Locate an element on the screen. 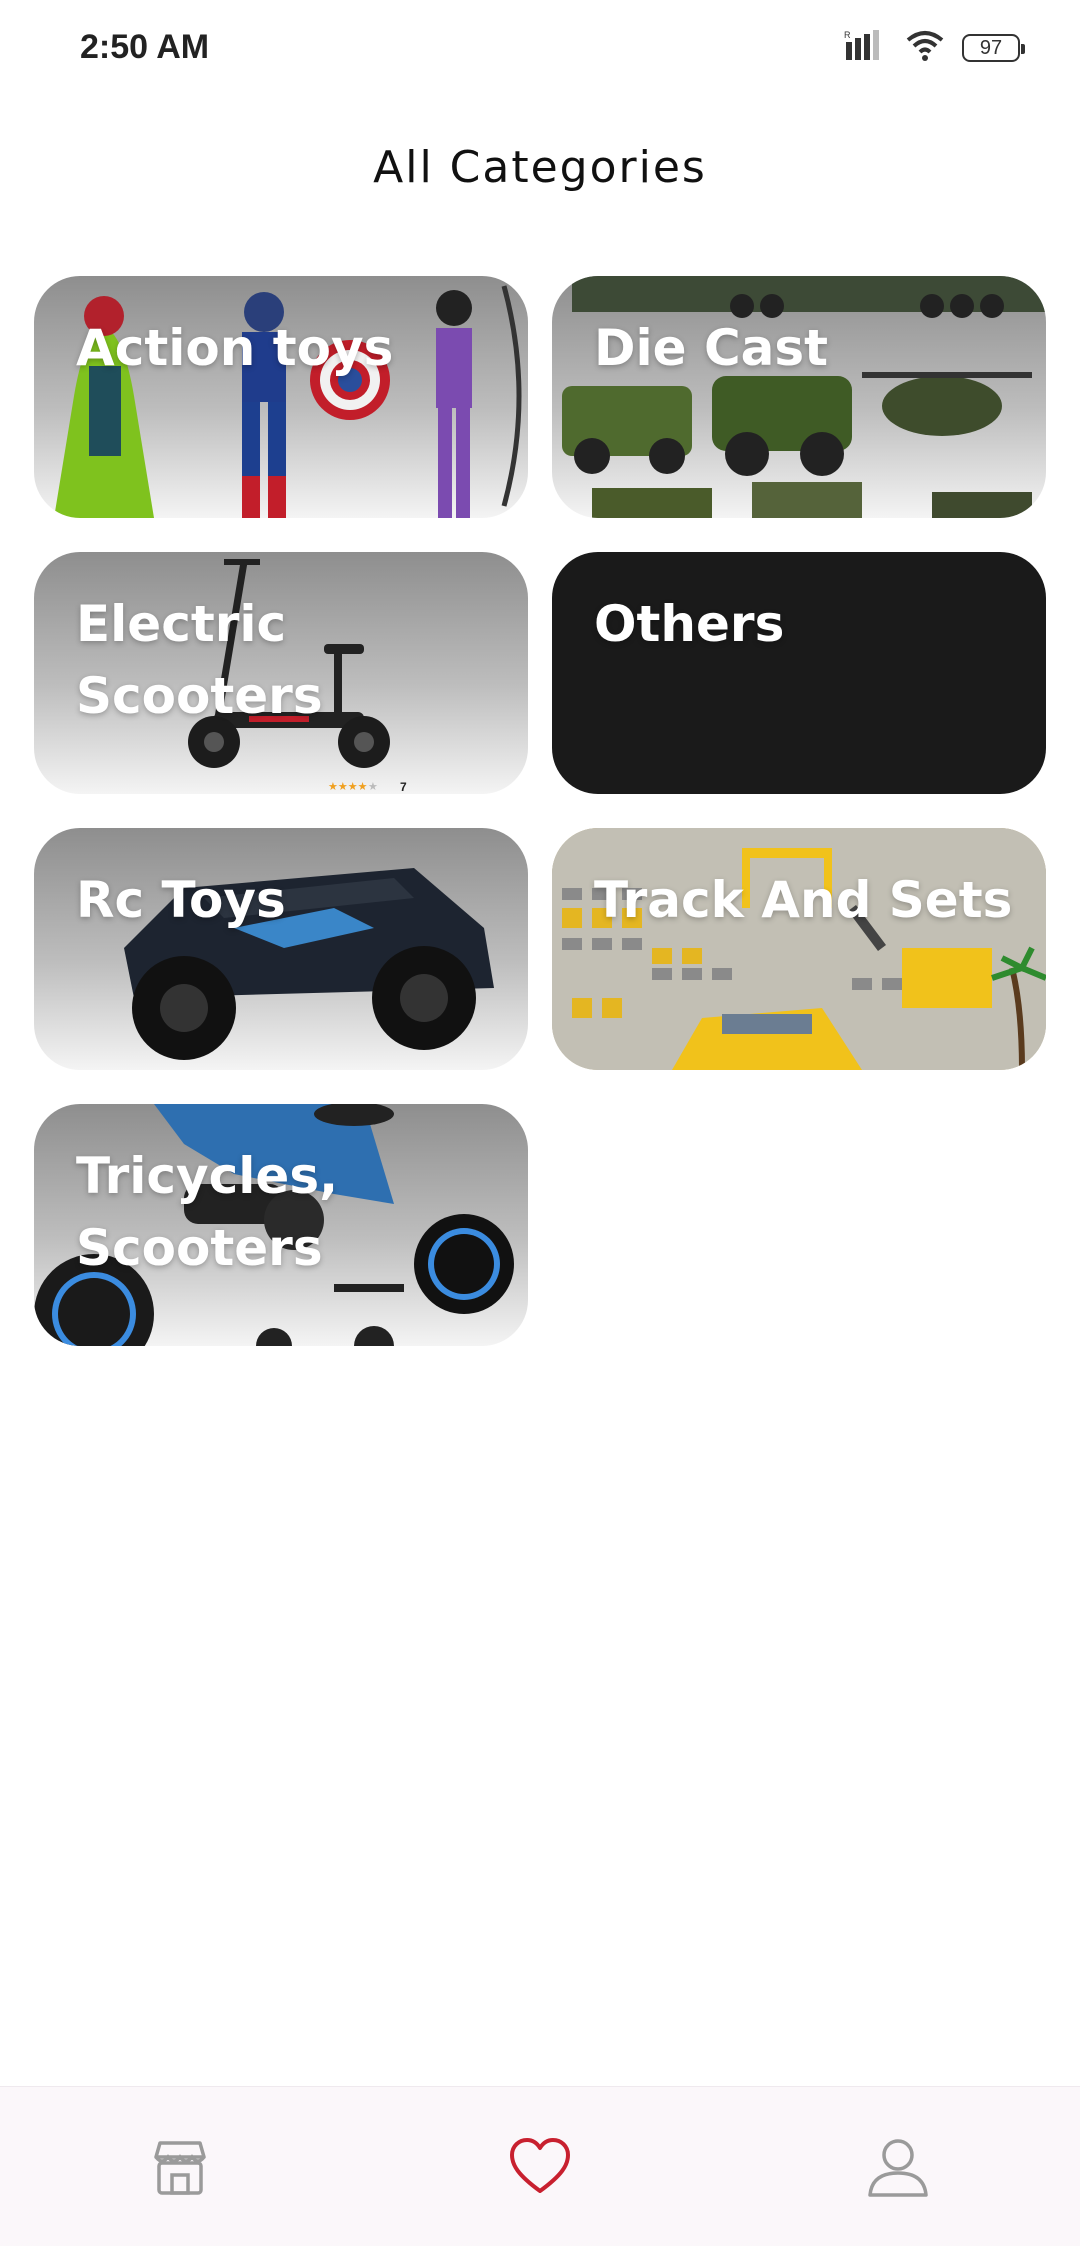 The height and width of the screenshot is (2246, 1080). category-card-tricycles-scooters: Tricycles, Scooters is located at coordinates (281, 1225).